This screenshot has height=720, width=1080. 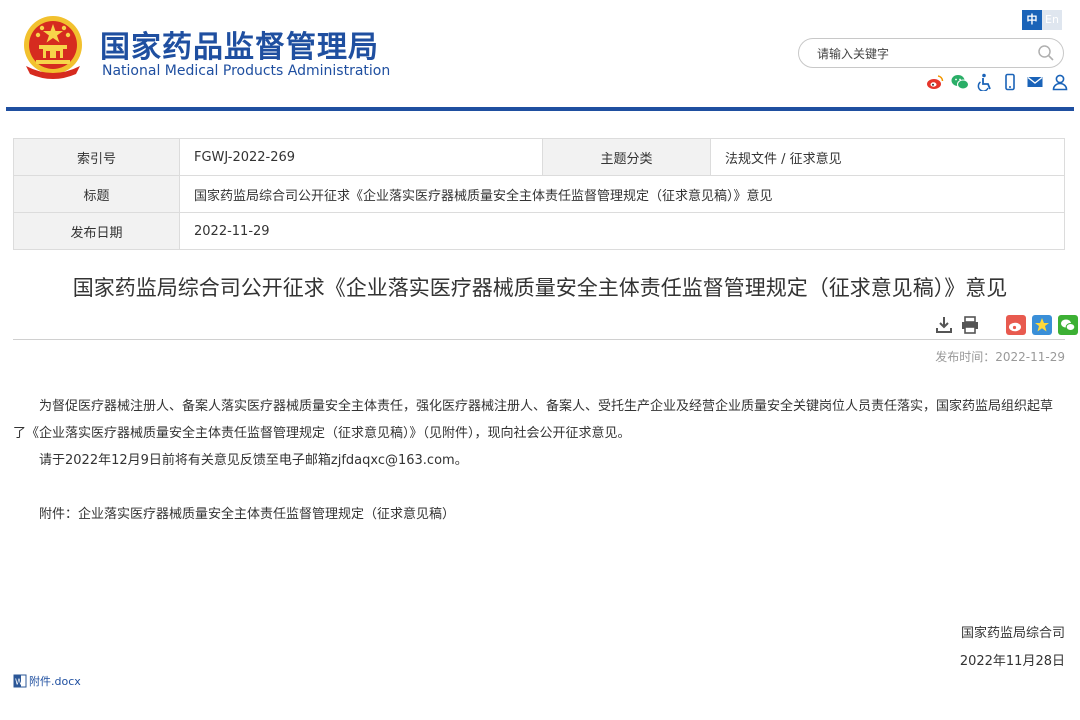 What do you see at coordinates (922, 54) in the screenshot?
I see `search-input` at bounding box center [922, 54].